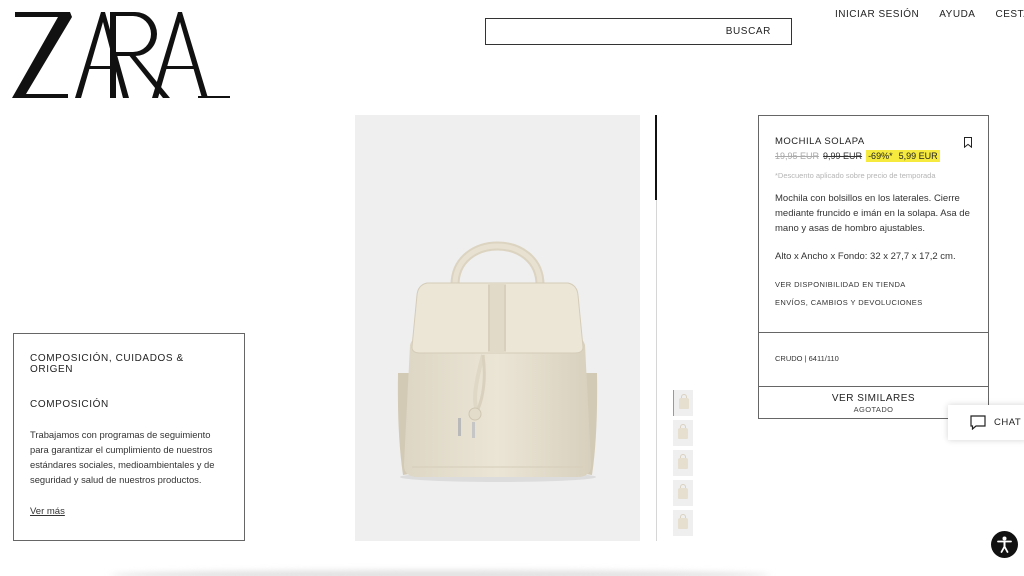  I want to click on chat-bubble-icon, so click(978, 422).